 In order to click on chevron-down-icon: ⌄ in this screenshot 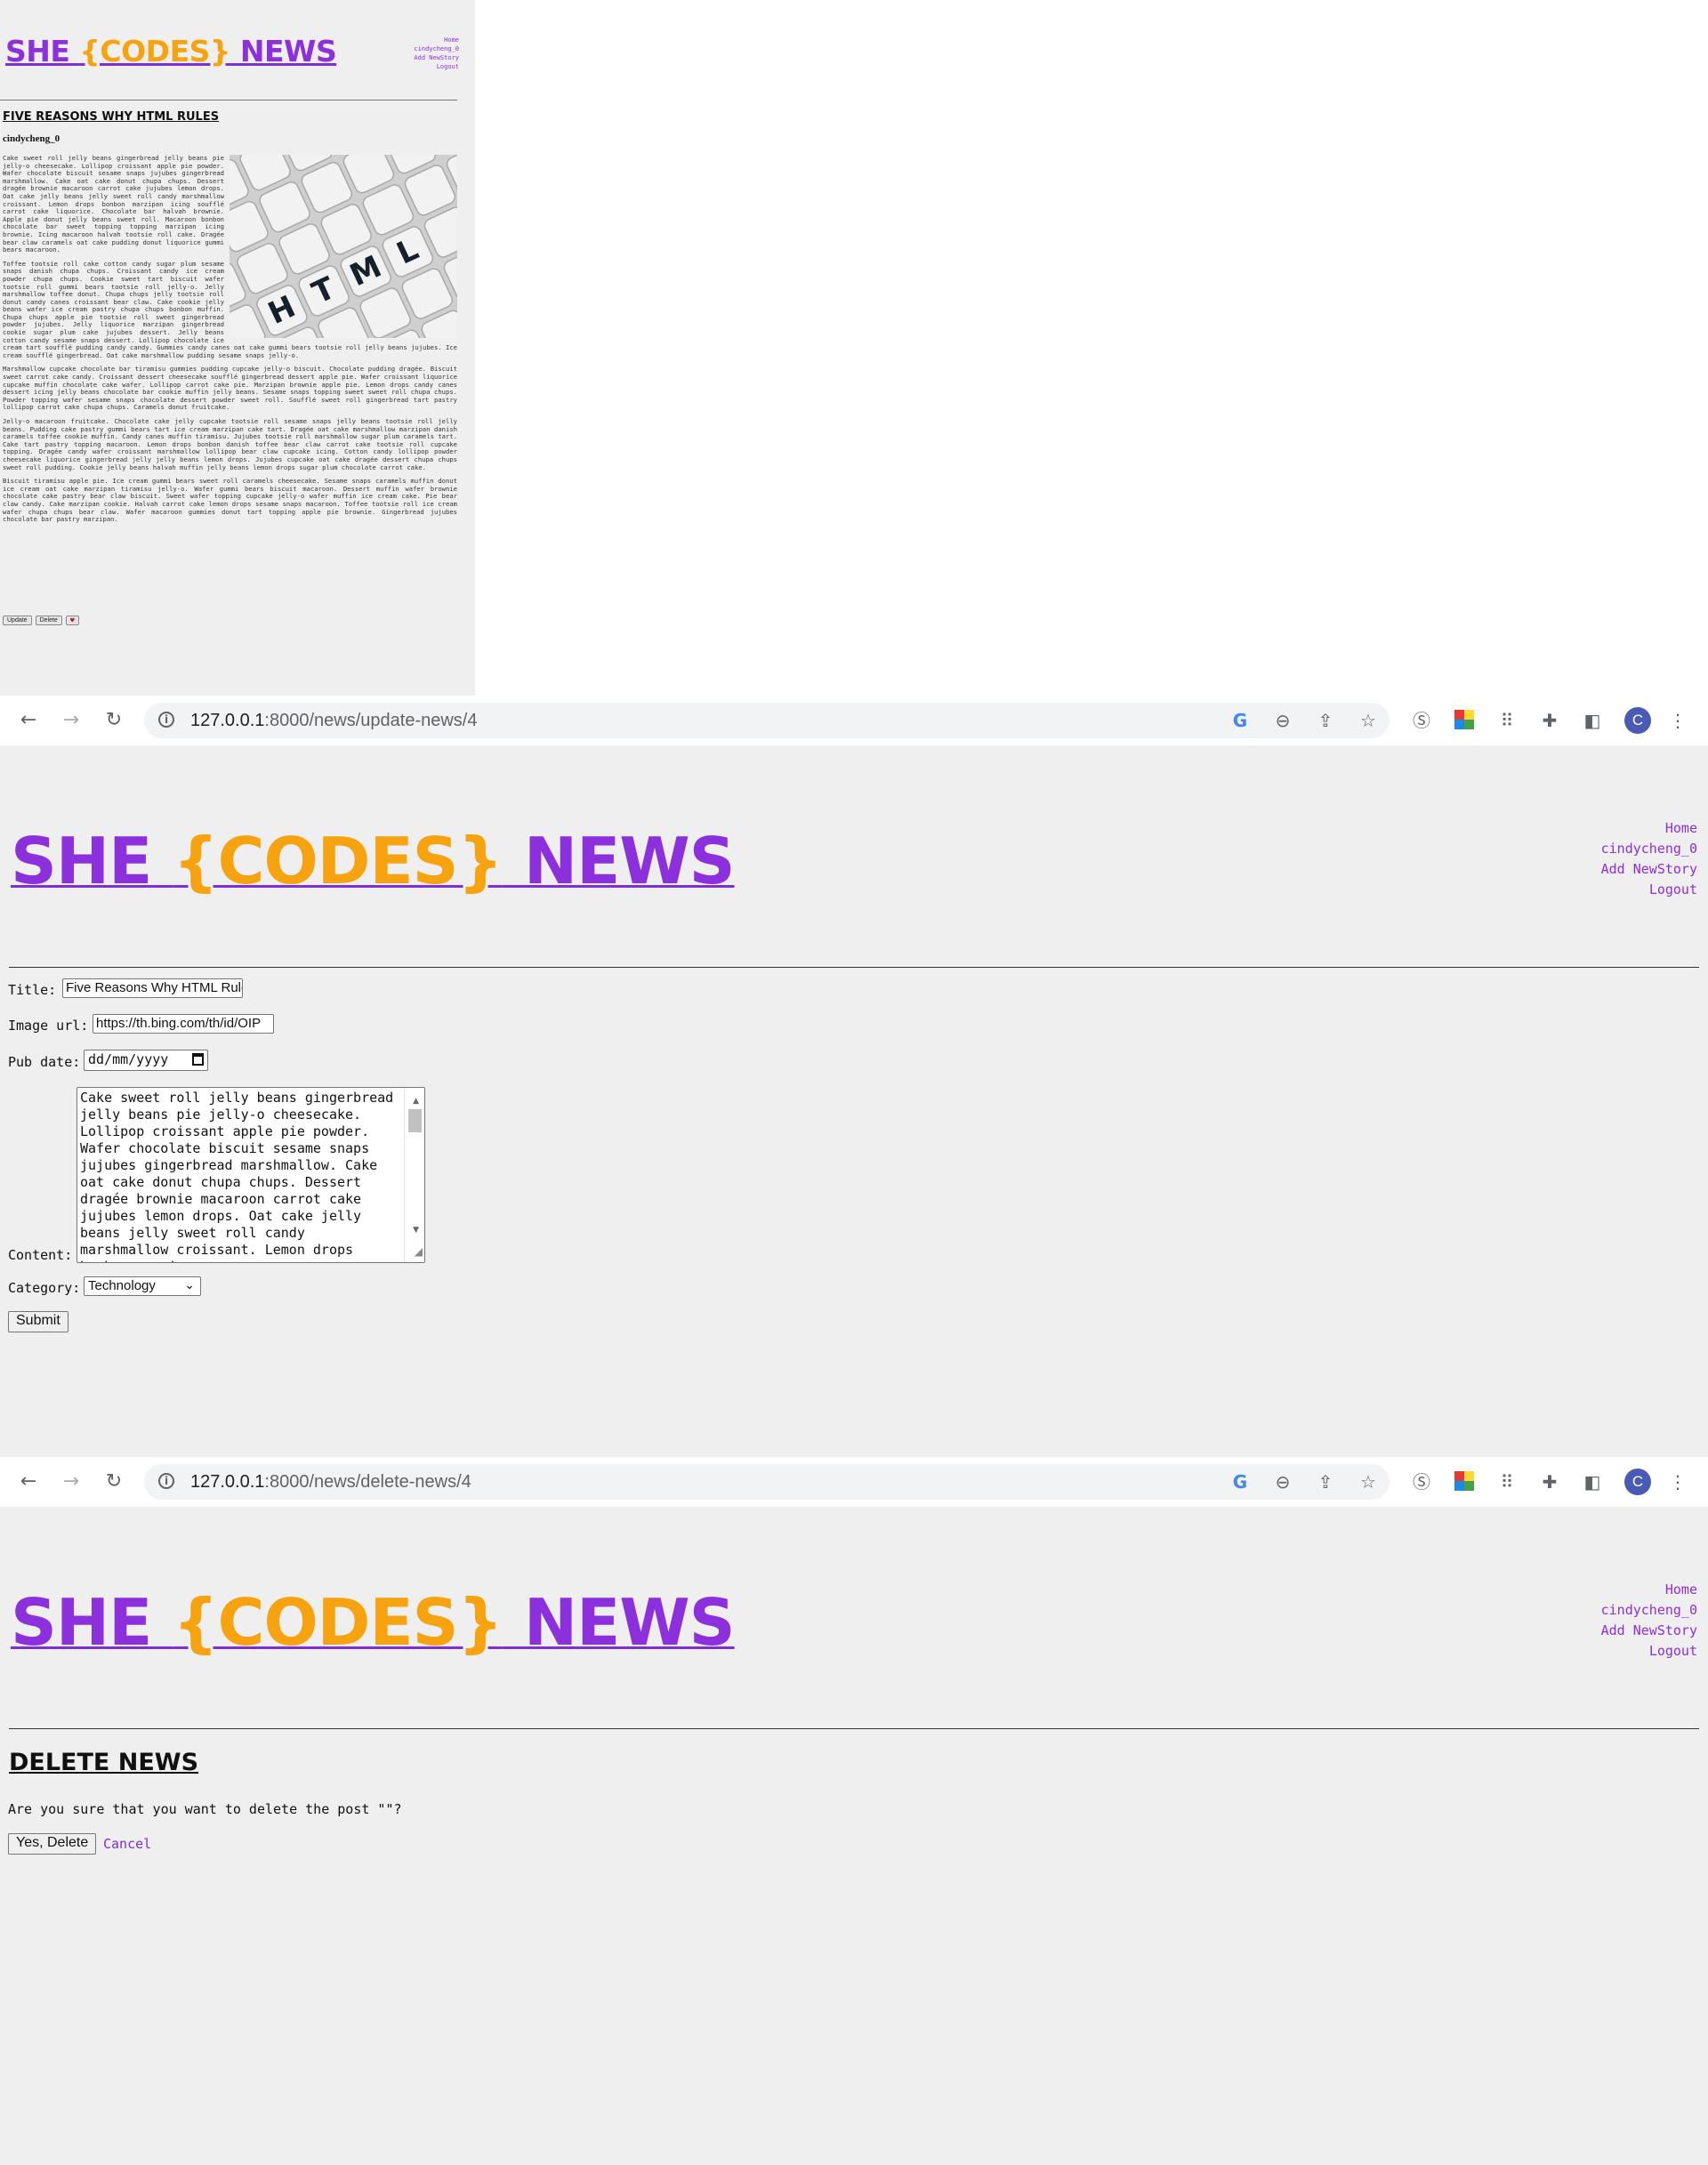, I will do `click(189, 1285)`.